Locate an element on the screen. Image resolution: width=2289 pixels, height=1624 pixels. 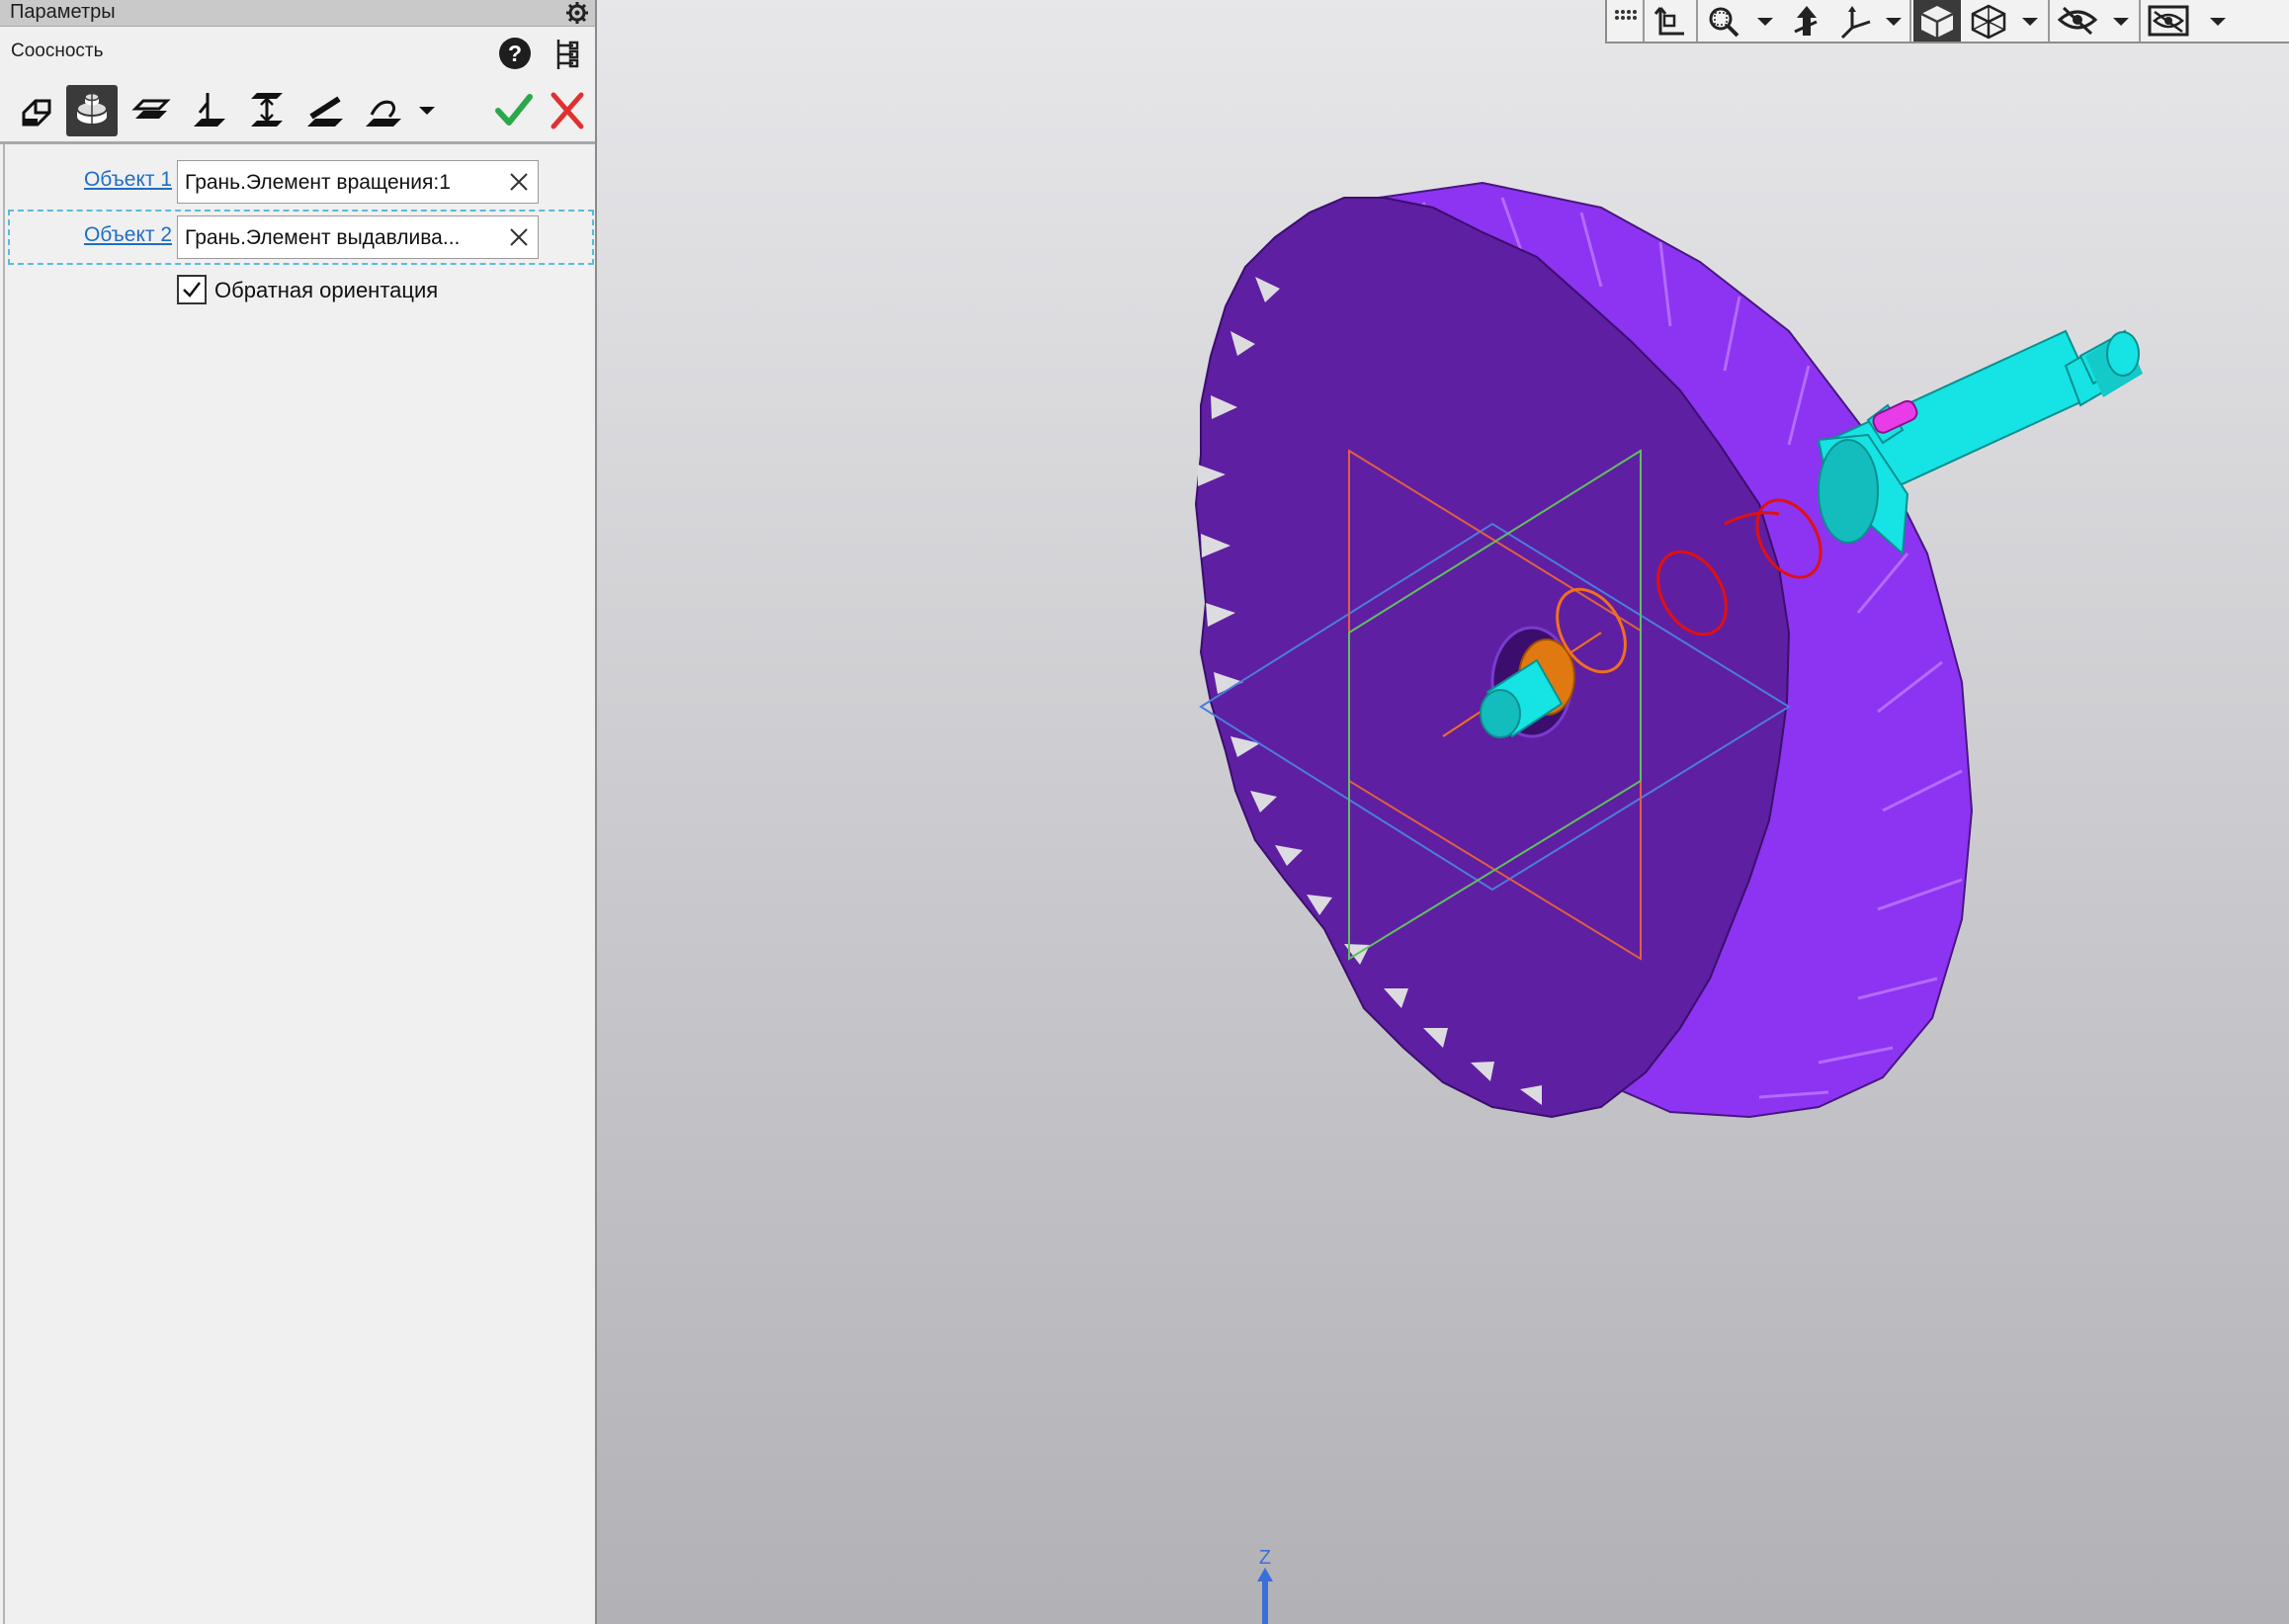
triad-icon is located at coordinates (1856, 22).